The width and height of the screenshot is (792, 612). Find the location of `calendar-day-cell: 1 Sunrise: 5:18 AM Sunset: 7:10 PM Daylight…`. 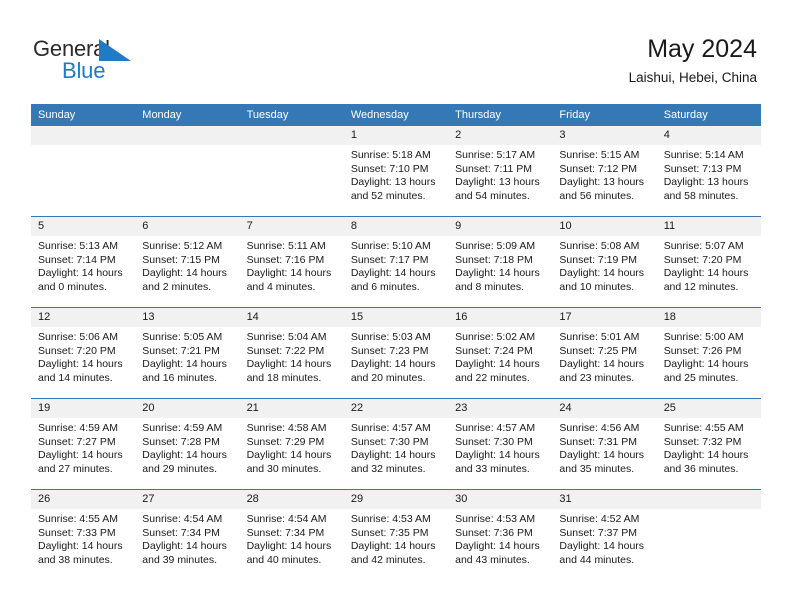

calendar-day-cell: 1 Sunrise: 5:18 AM Sunset: 7:10 PM Daylight… is located at coordinates (396, 171).